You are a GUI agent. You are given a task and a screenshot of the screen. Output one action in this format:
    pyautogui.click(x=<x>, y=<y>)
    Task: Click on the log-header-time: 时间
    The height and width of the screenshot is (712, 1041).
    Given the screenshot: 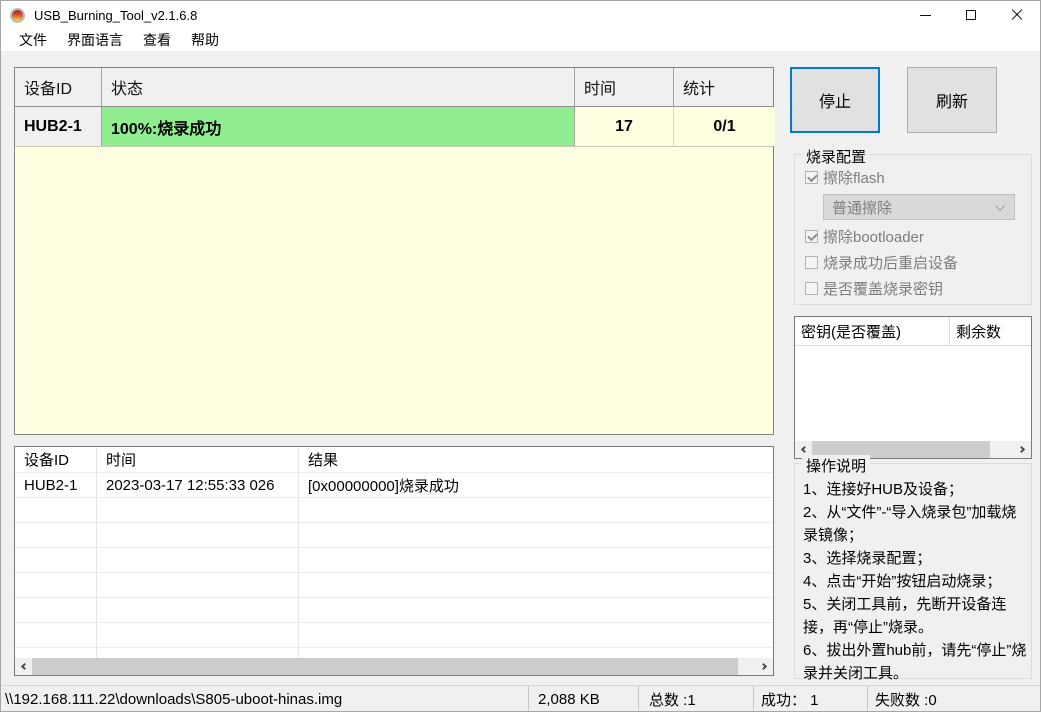 What is the action you would take?
    pyautogui.click(x=198, y=459)
    